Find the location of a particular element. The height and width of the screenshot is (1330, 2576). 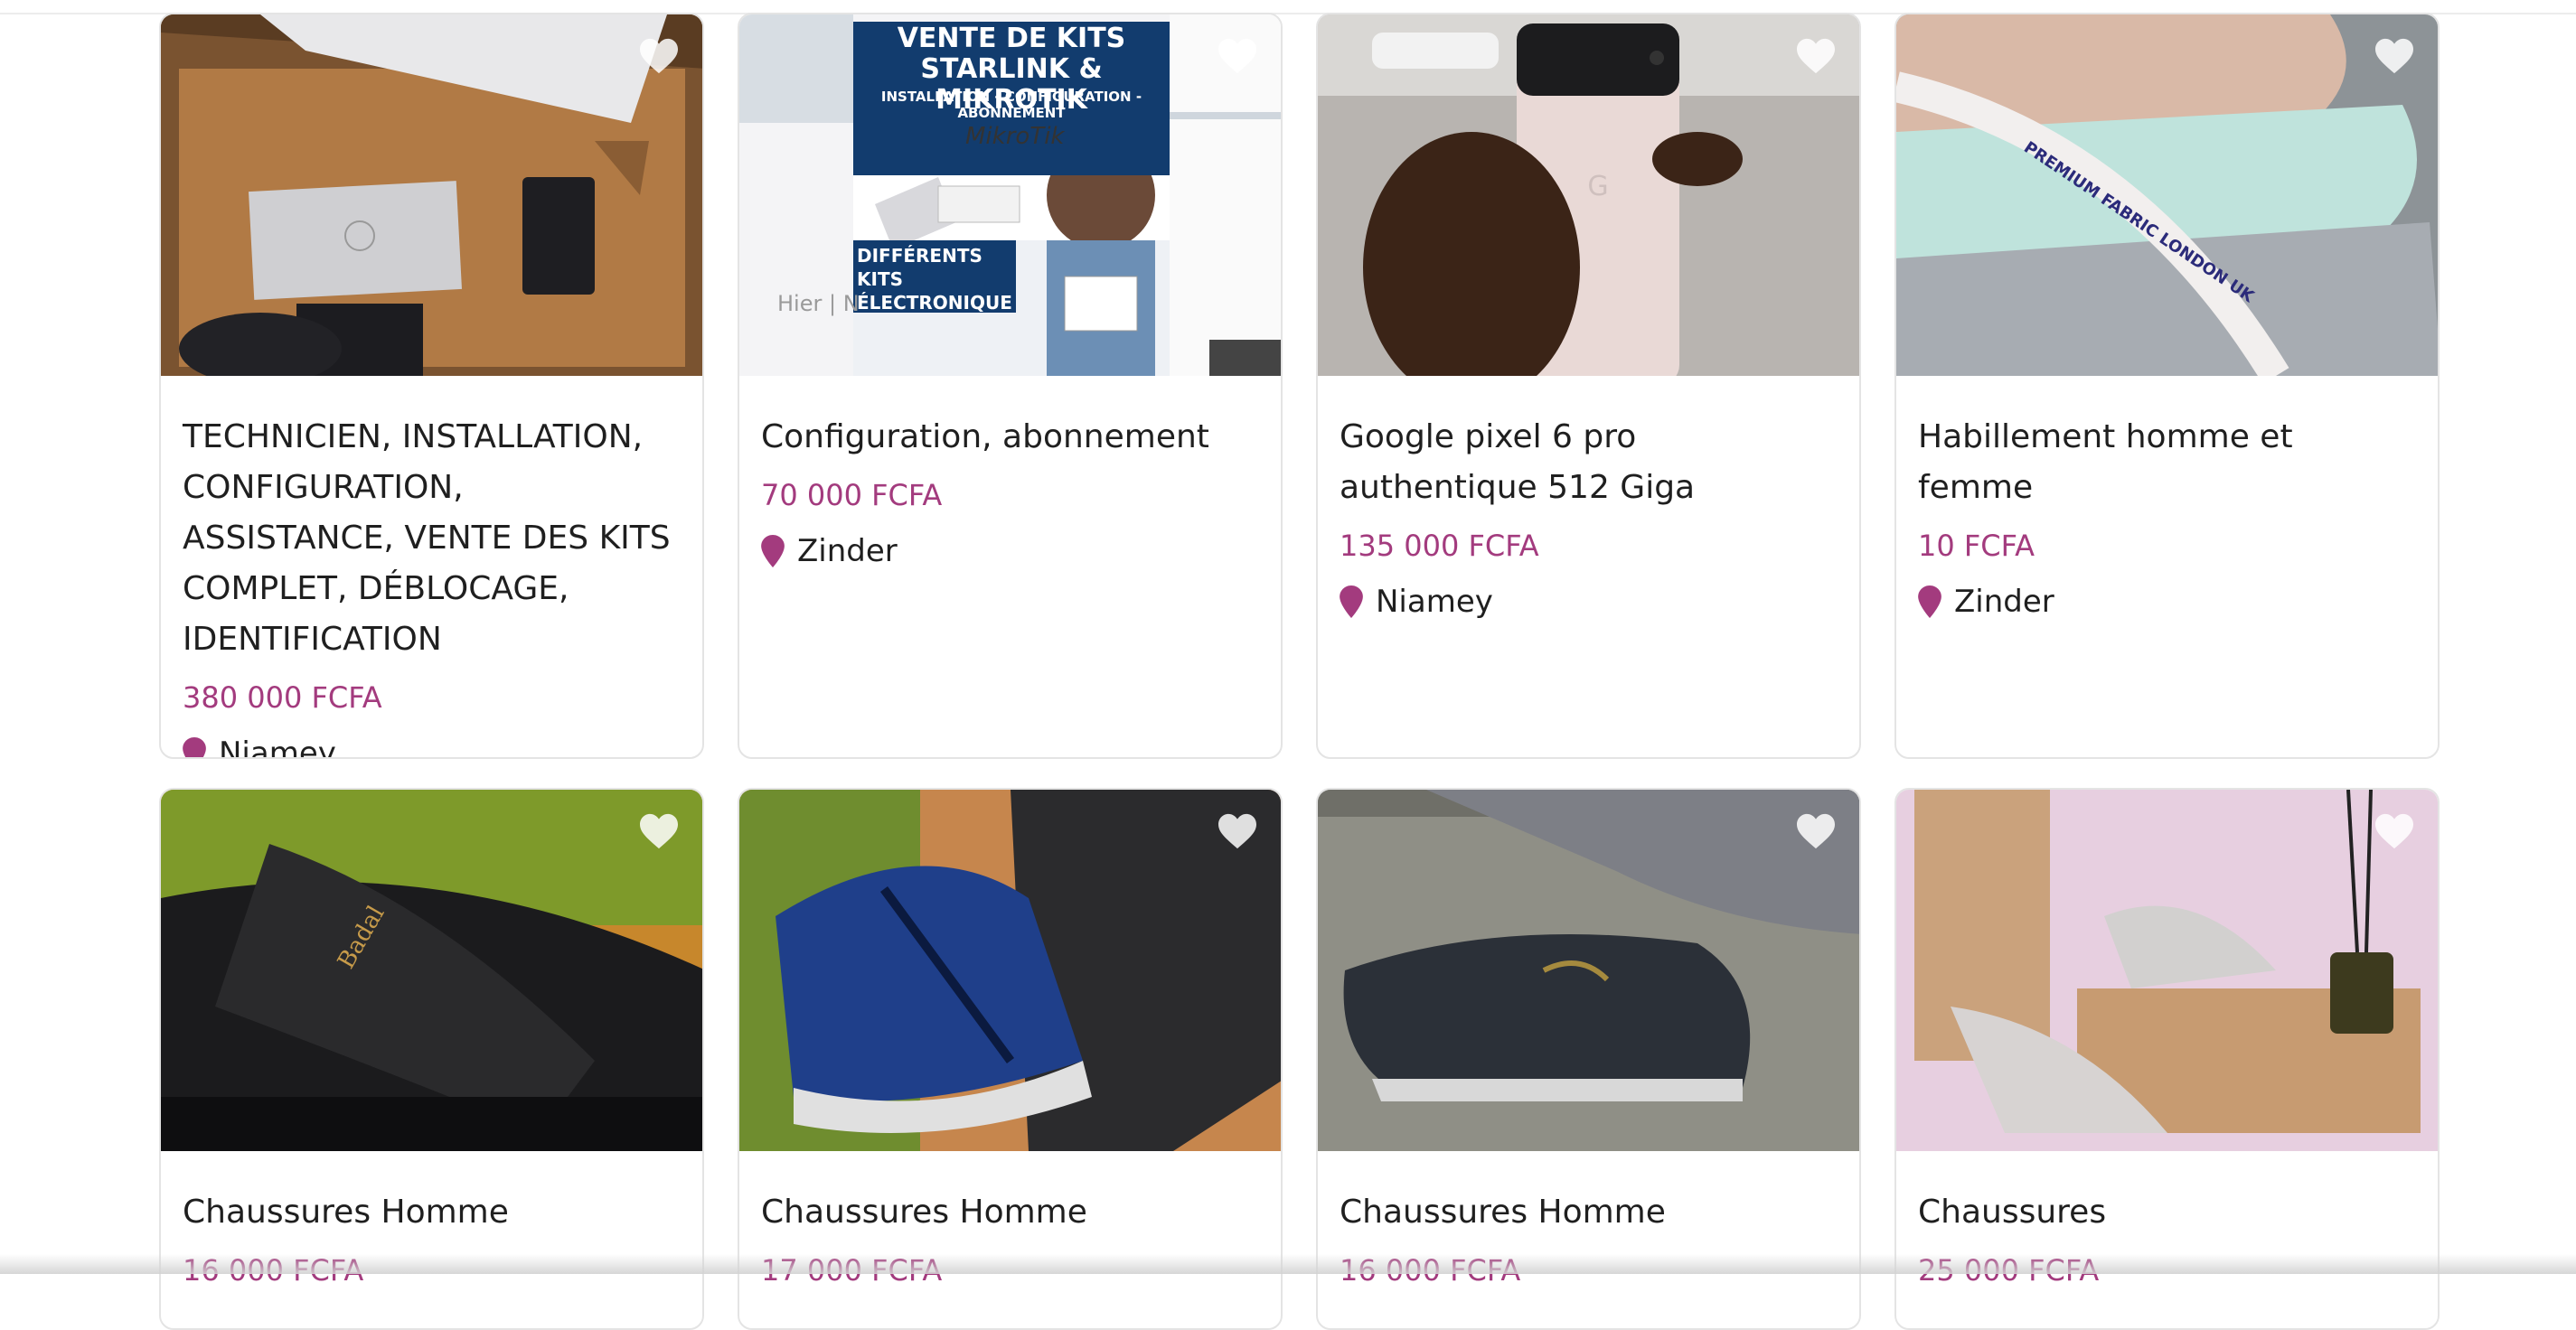

listing-image: PREMIUM FABRIC LONDON UK is located at coordinates (2167, 195).